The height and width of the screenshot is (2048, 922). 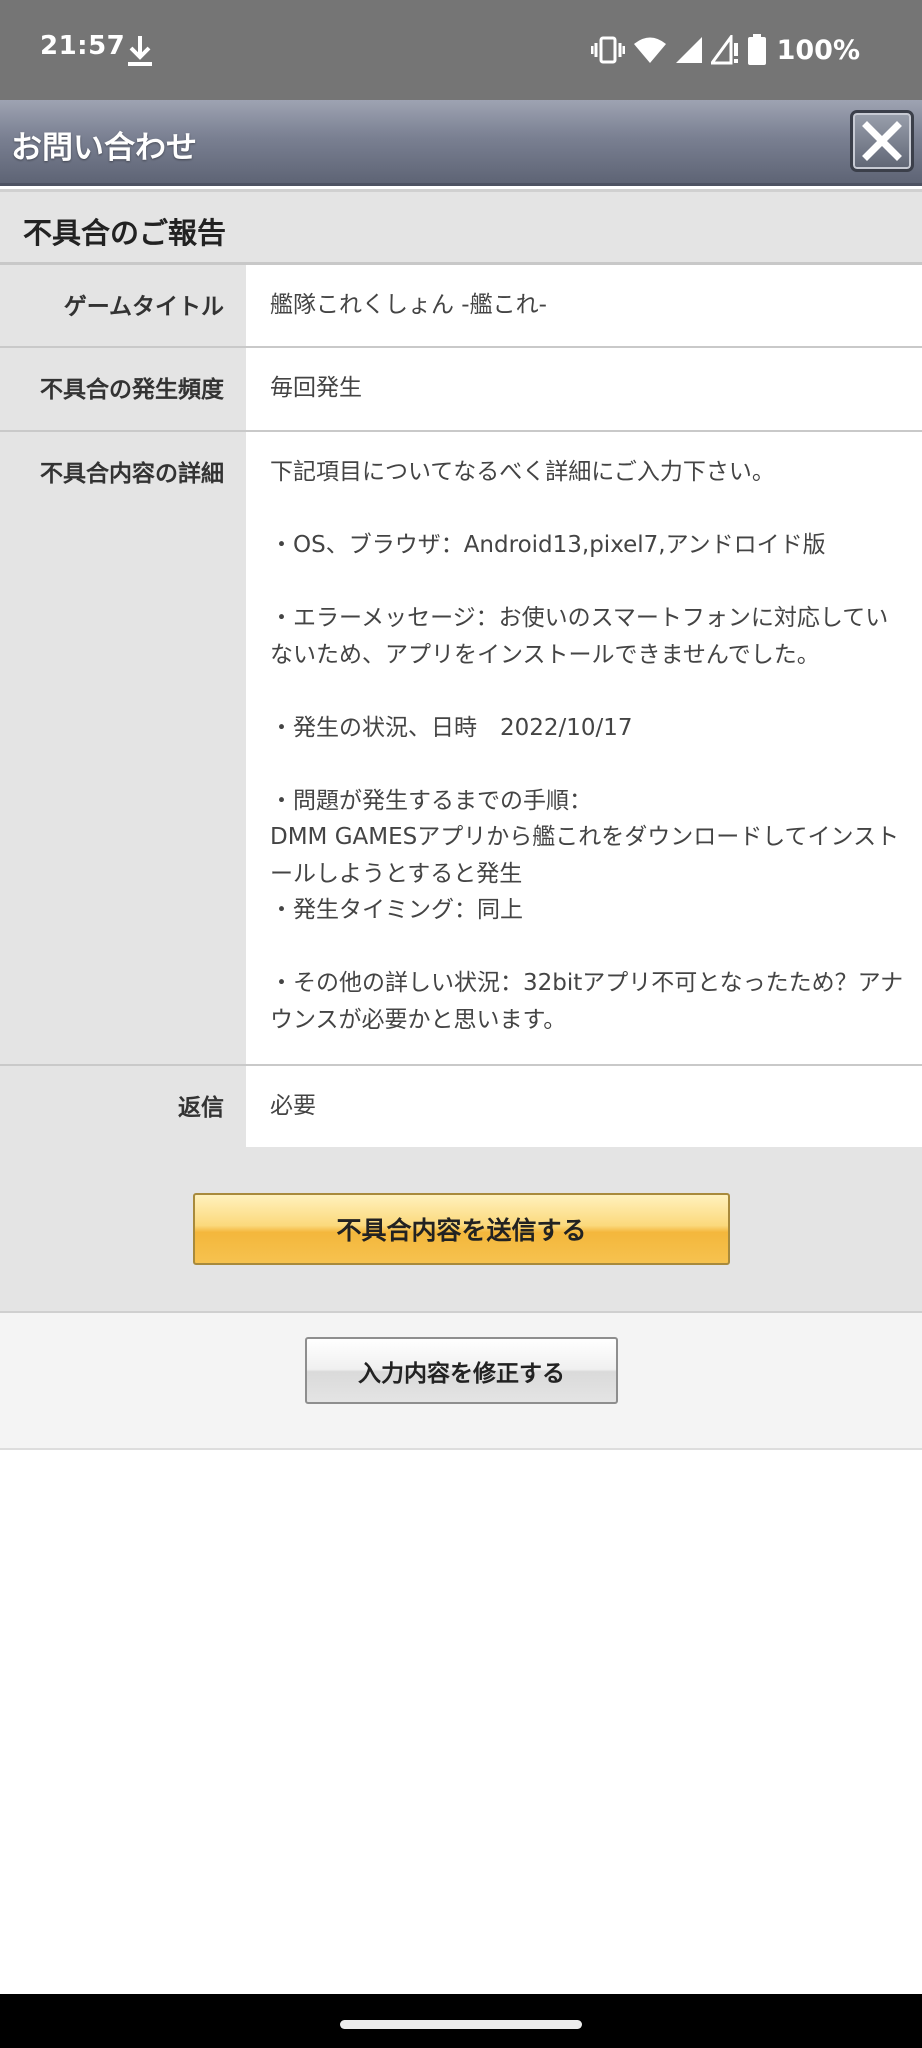 What do you see at coordinates (584, 1105) in the screenshot?
I see `value-cell: 必要` at bounding box center [584, 1105].